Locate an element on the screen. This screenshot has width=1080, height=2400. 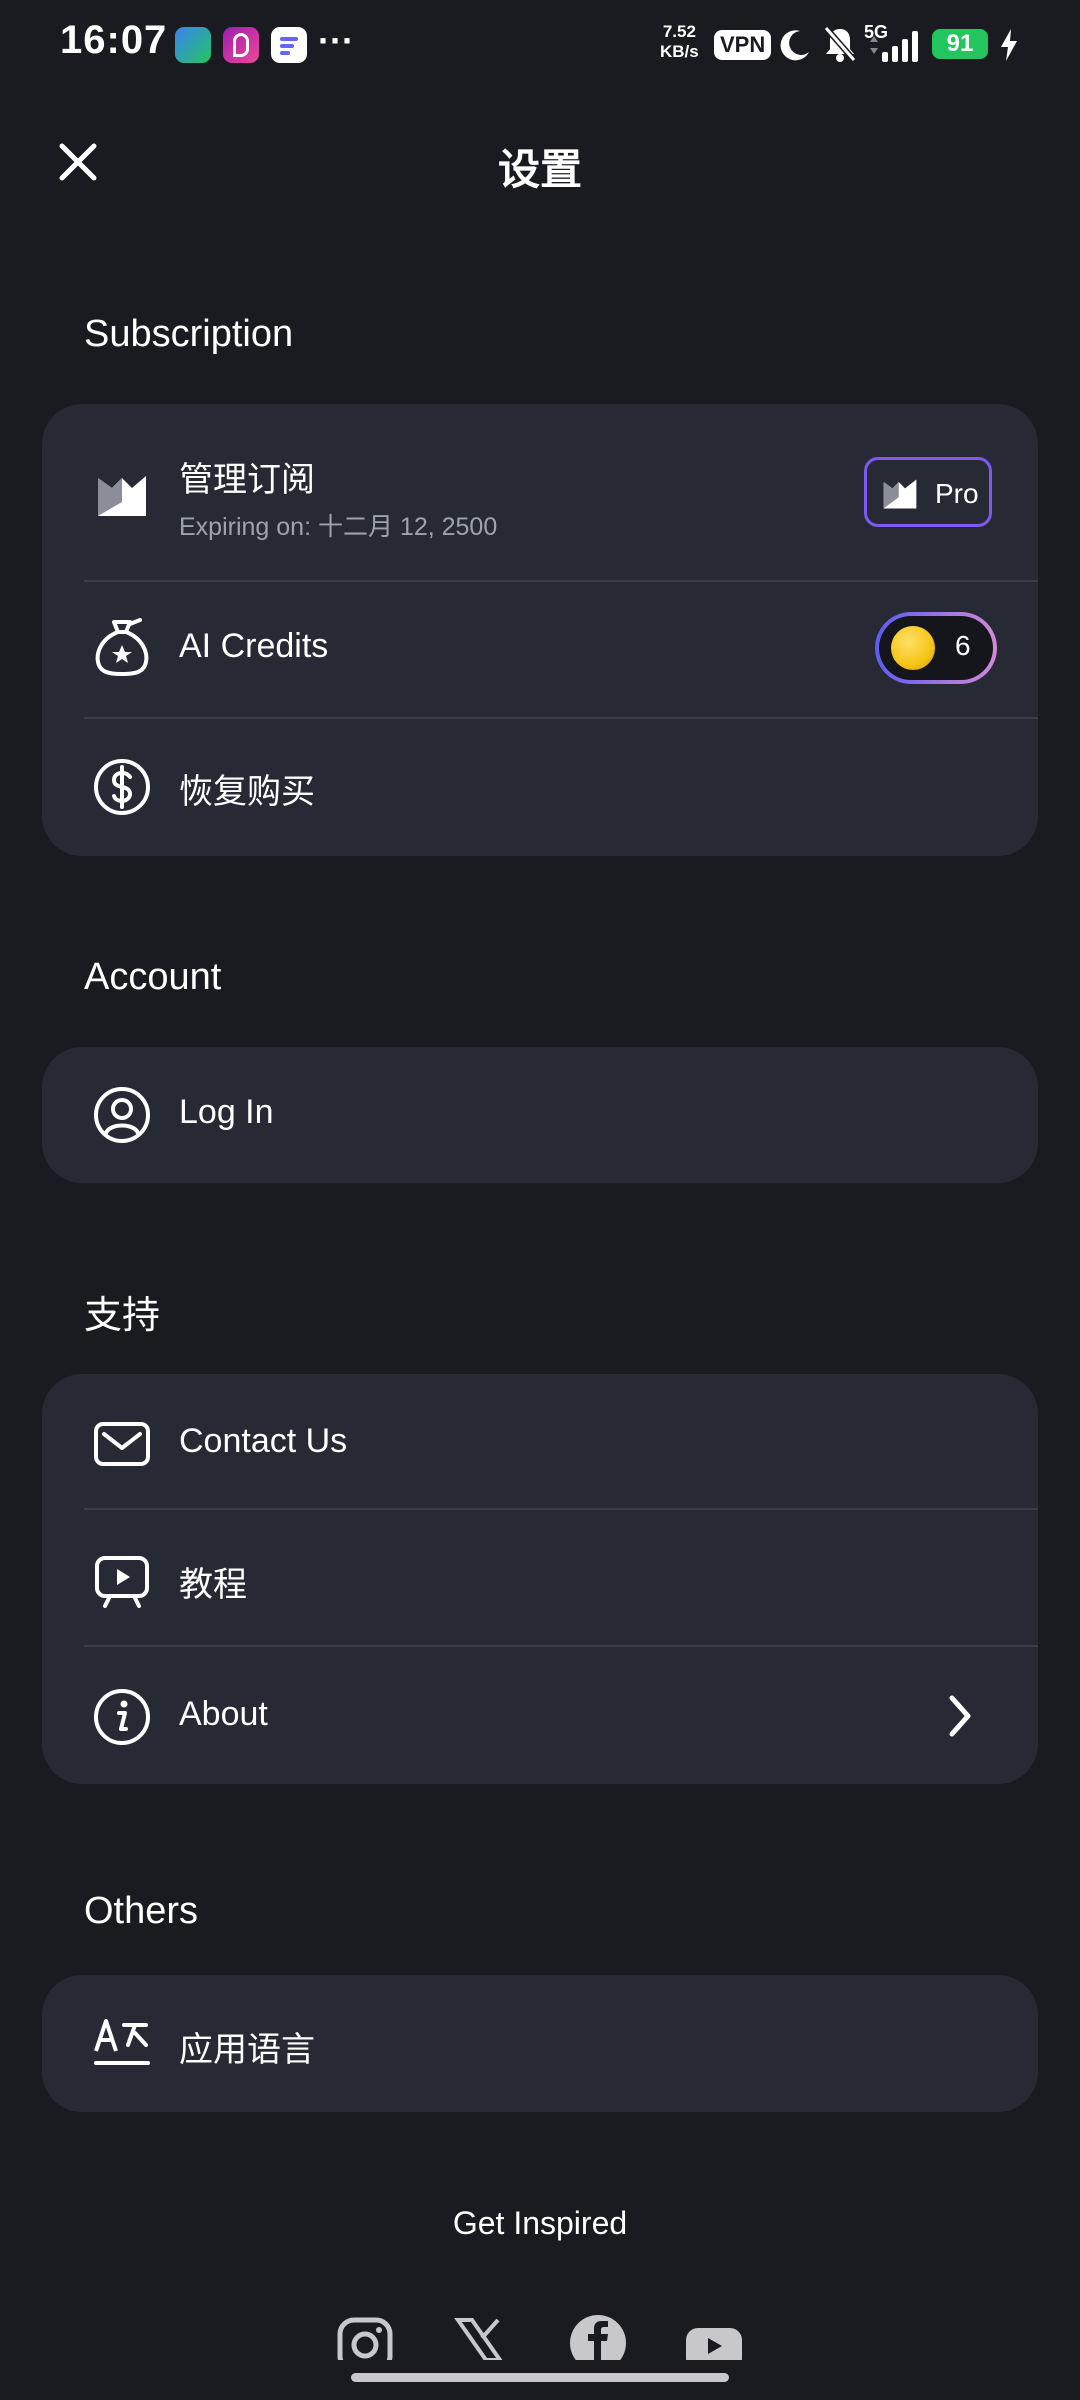
youtube-icon is located at coordinates (714, 2343).